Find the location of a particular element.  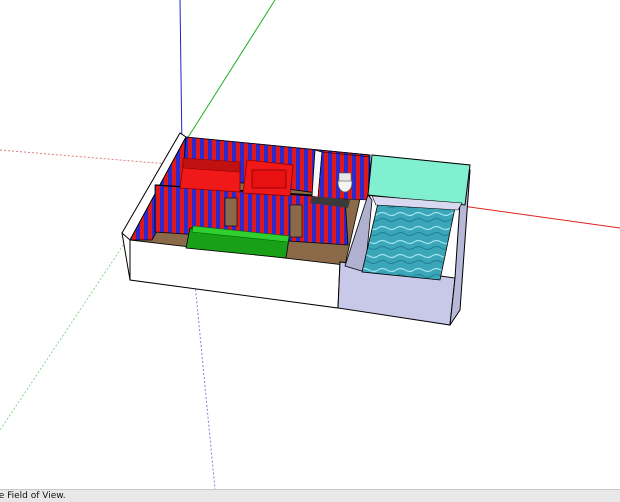

status-bar: ge Field of View. is located at coordinates (310, 495).